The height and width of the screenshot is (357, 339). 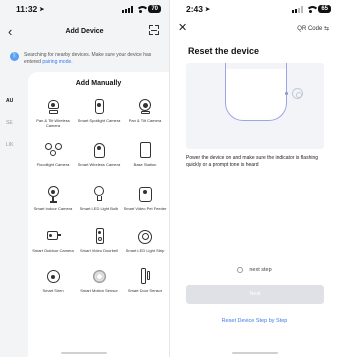 I want to click on device-tile: Pan & Tilt Wireless Camera, so click(x=53, y=113).